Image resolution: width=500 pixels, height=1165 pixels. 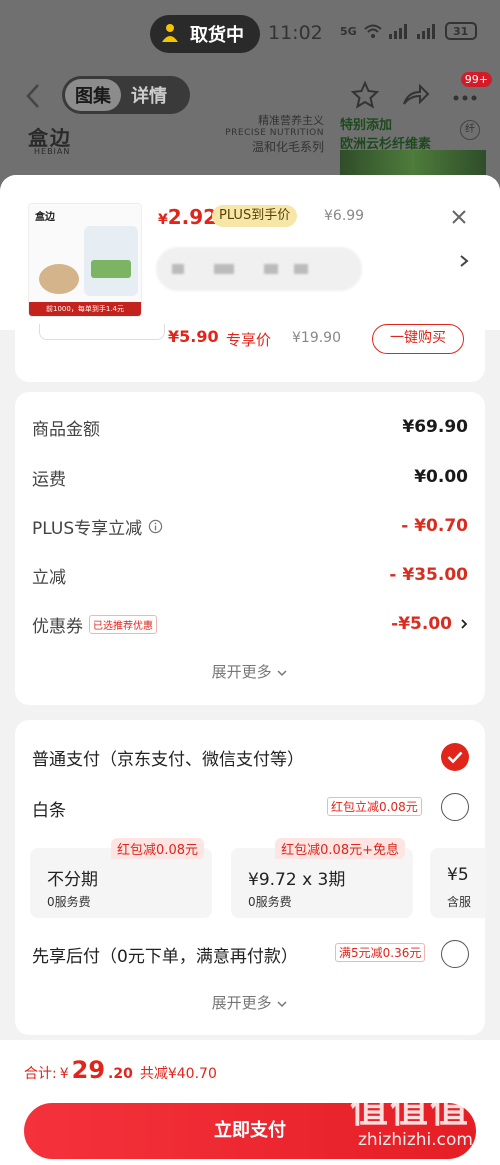 What do you see at coordinates (297, 880) in the screenshot?
I see `plan-main: ¥9.72 x 3期` at bounding box center [297, 880].